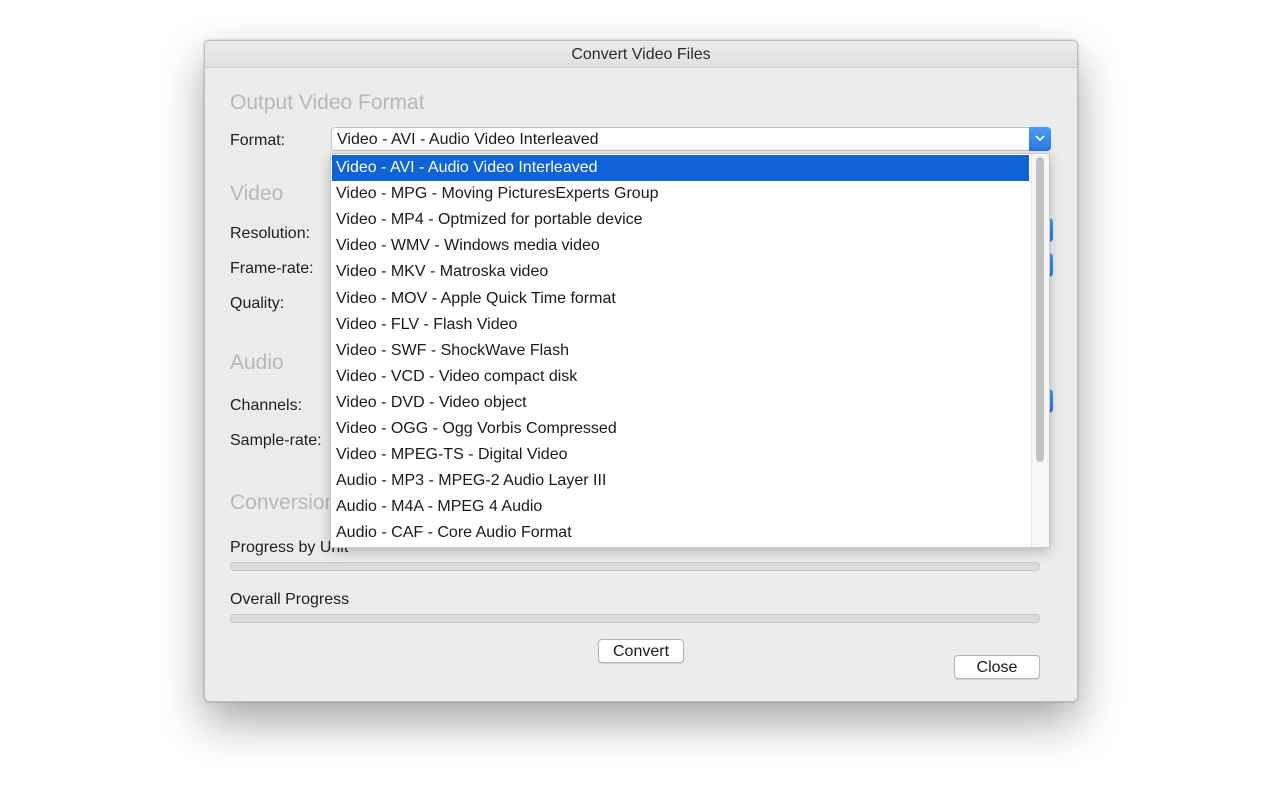 The width and height of the screenshot is (1280, 800). What do you see at coordinates (635, 618) in the screenshot?
I see `progress-overall-bar` at bounding box center [635, 618].